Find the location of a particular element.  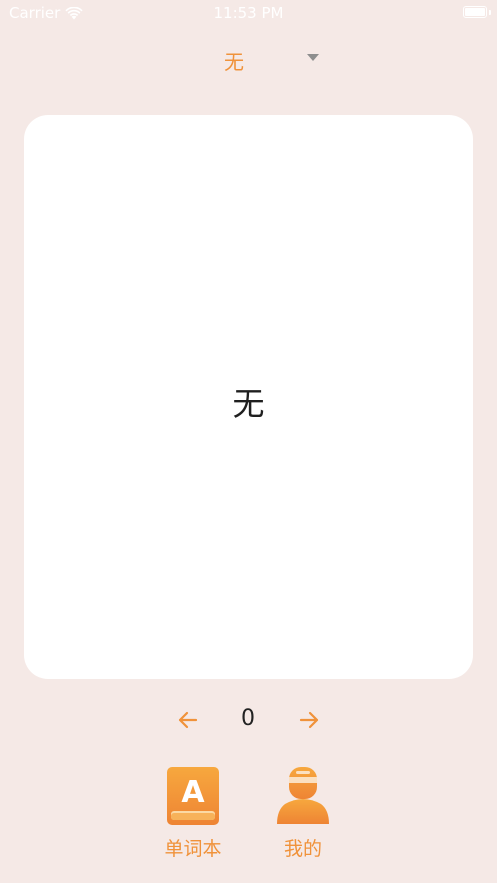

tab-profile: 我的 is located at coordinates (303, 814).